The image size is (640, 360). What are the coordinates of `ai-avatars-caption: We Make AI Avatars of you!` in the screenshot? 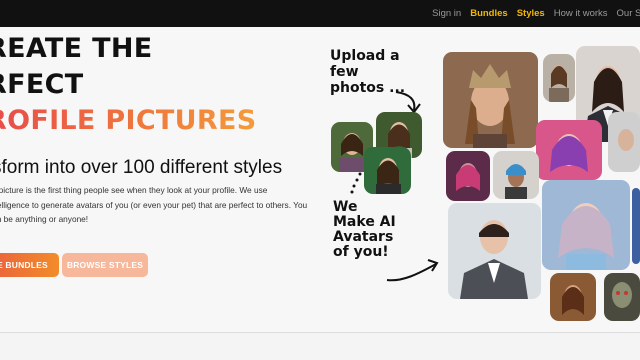 It's located at (364, 229).